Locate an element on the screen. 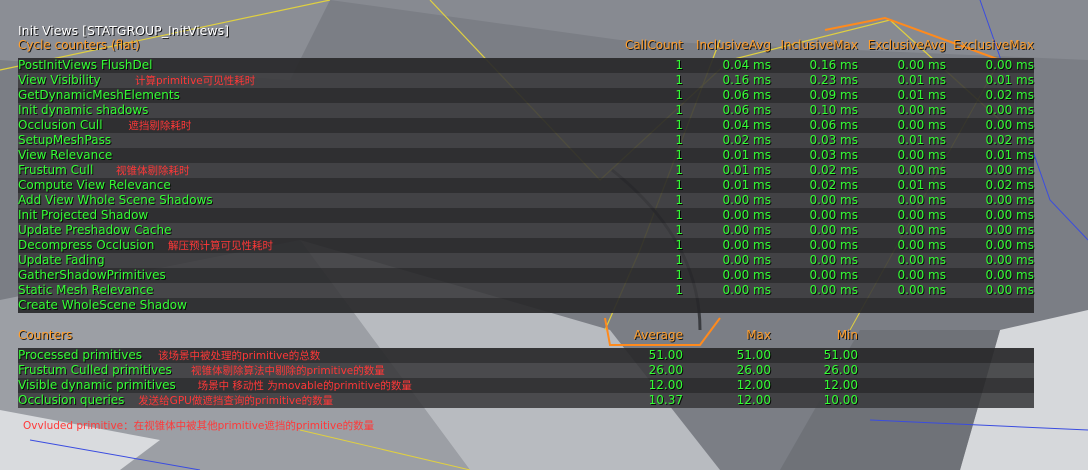  stat-name: Static Mesh Relevance is located at coordinates (86, 290).